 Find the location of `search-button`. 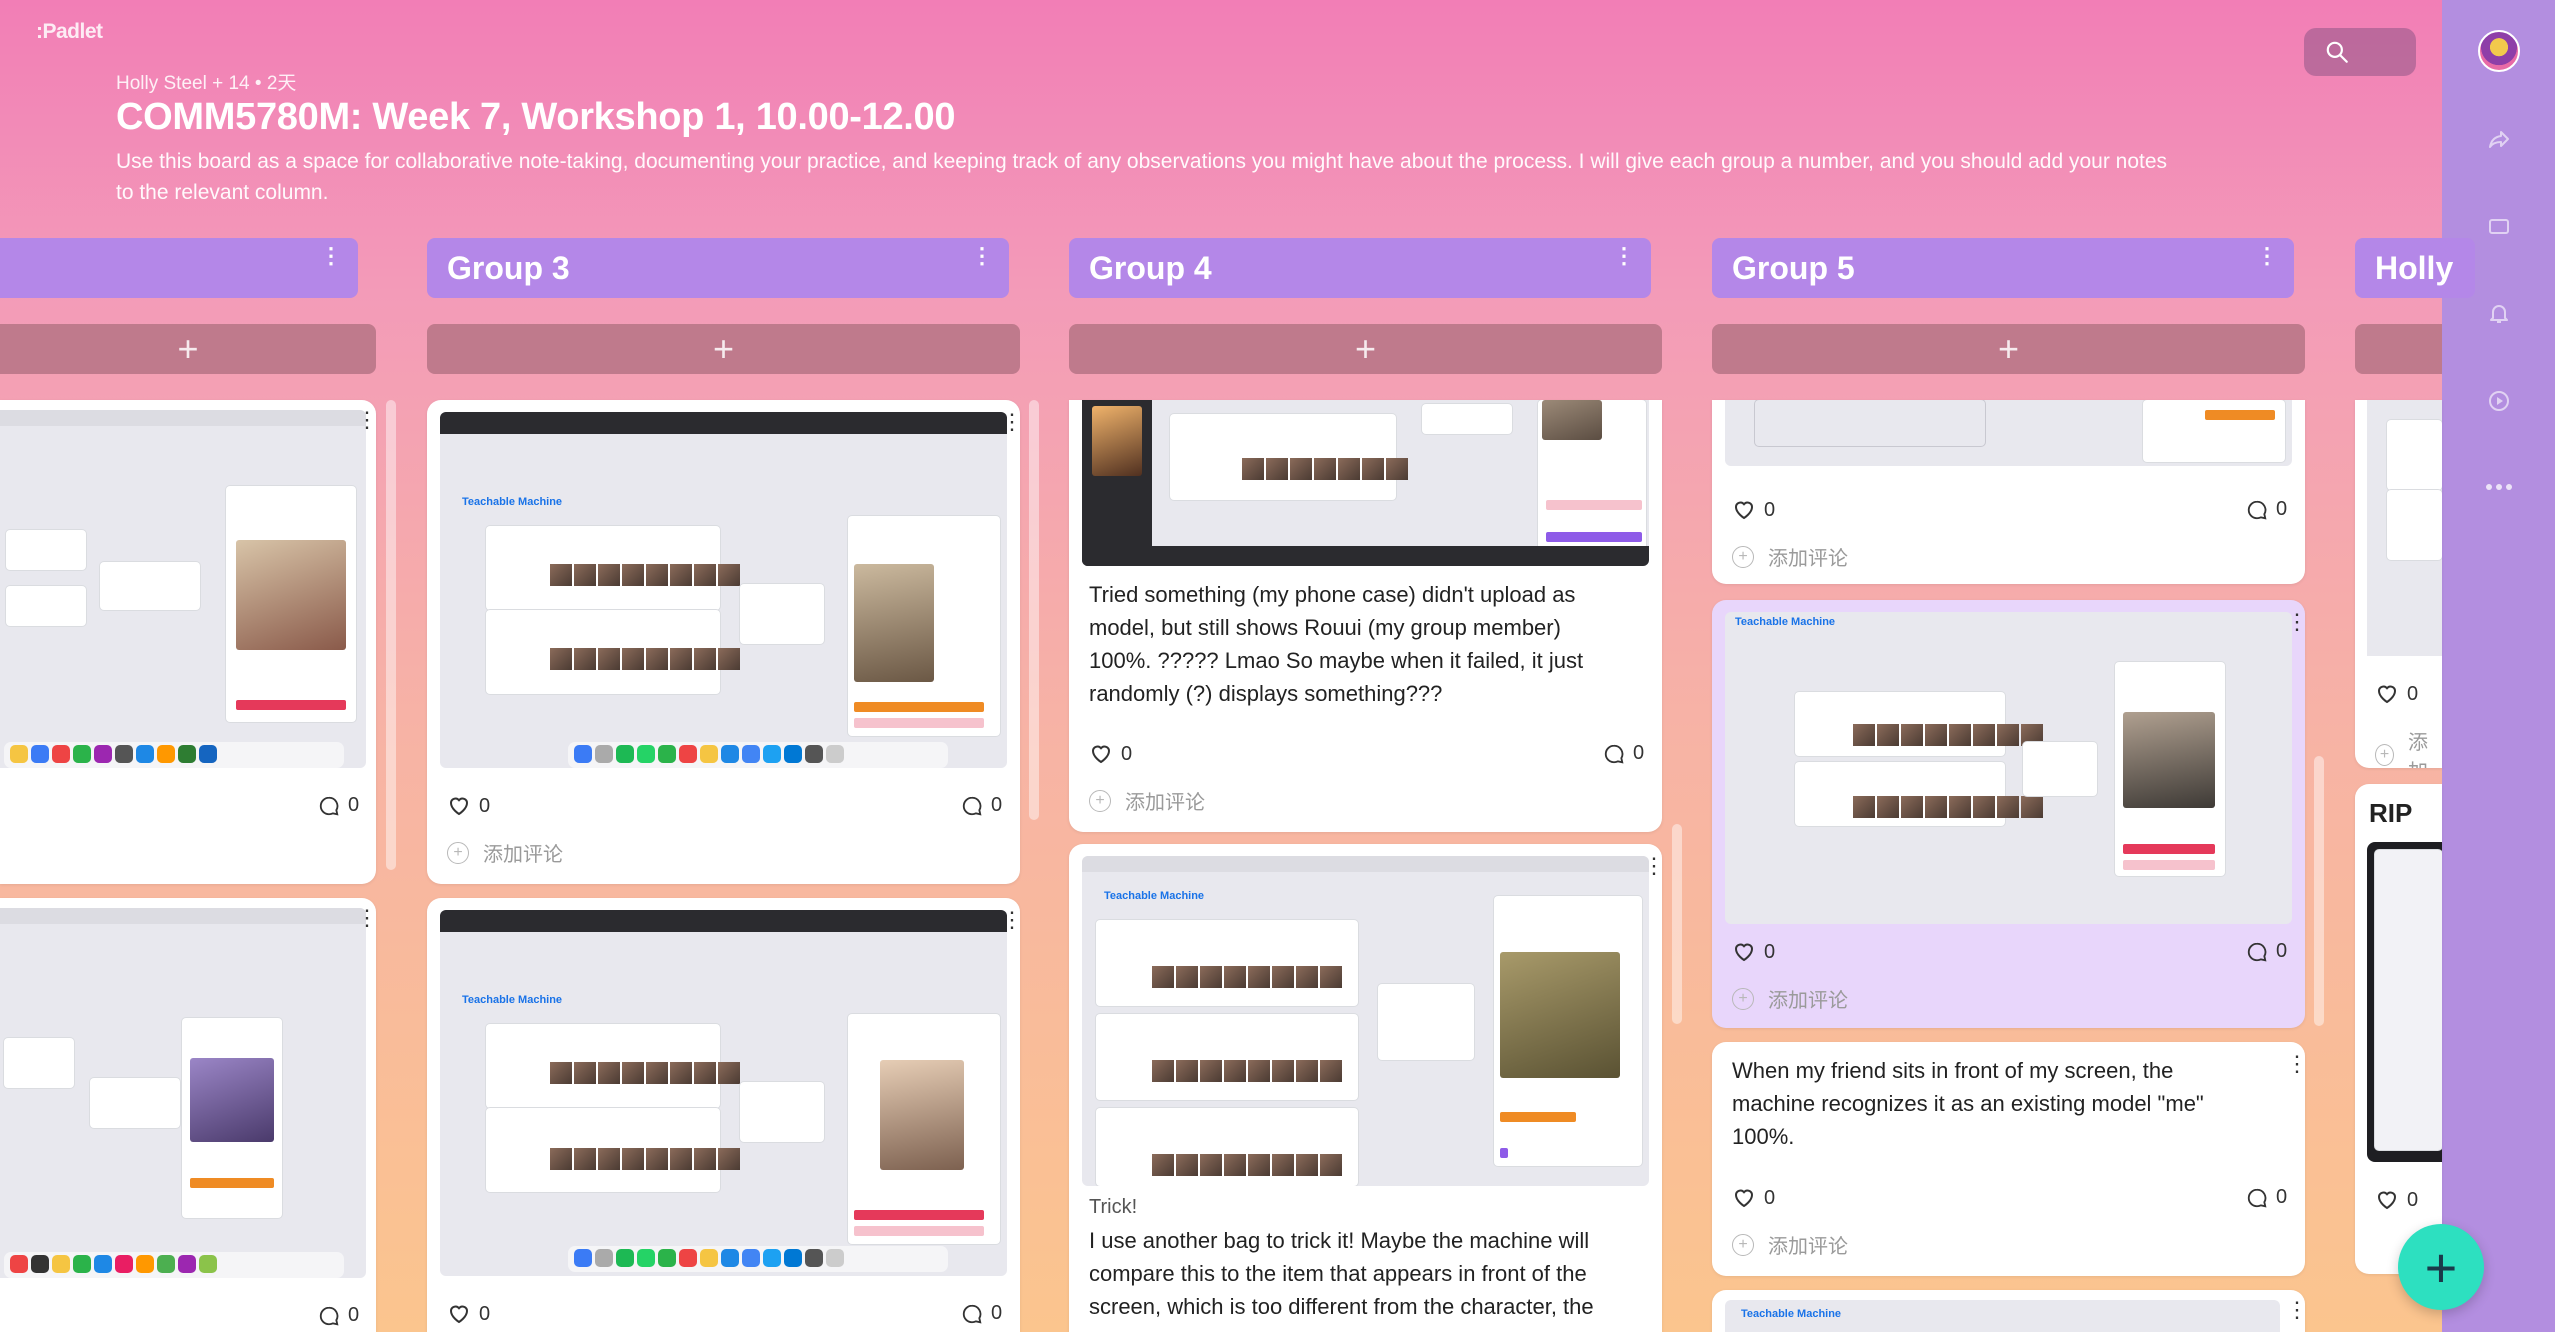

search-button is located at coordinates (2360, 52).